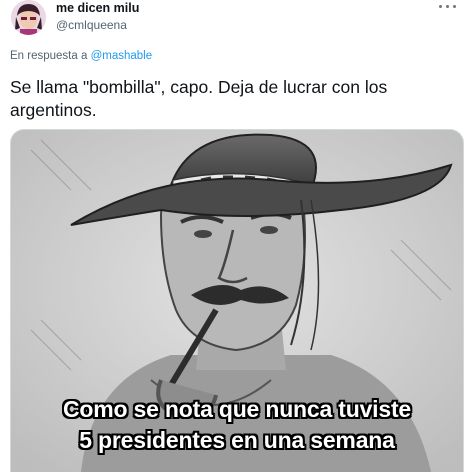 The width and height of the screenshot is (469, 472). I want to click on author-handle: @cmlqueena, so click(91, 25).